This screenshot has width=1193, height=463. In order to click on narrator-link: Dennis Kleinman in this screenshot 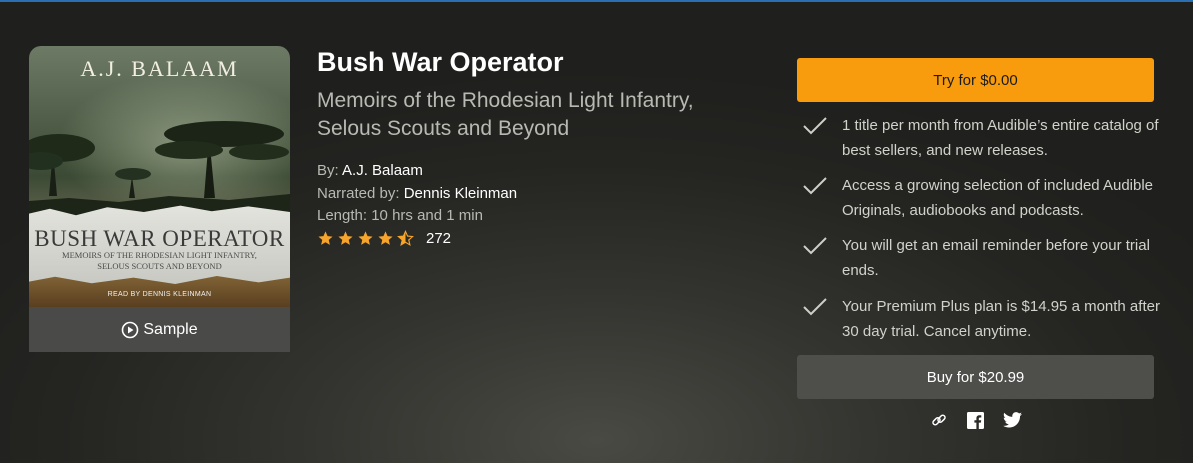, I will do `click(460, 193)`.